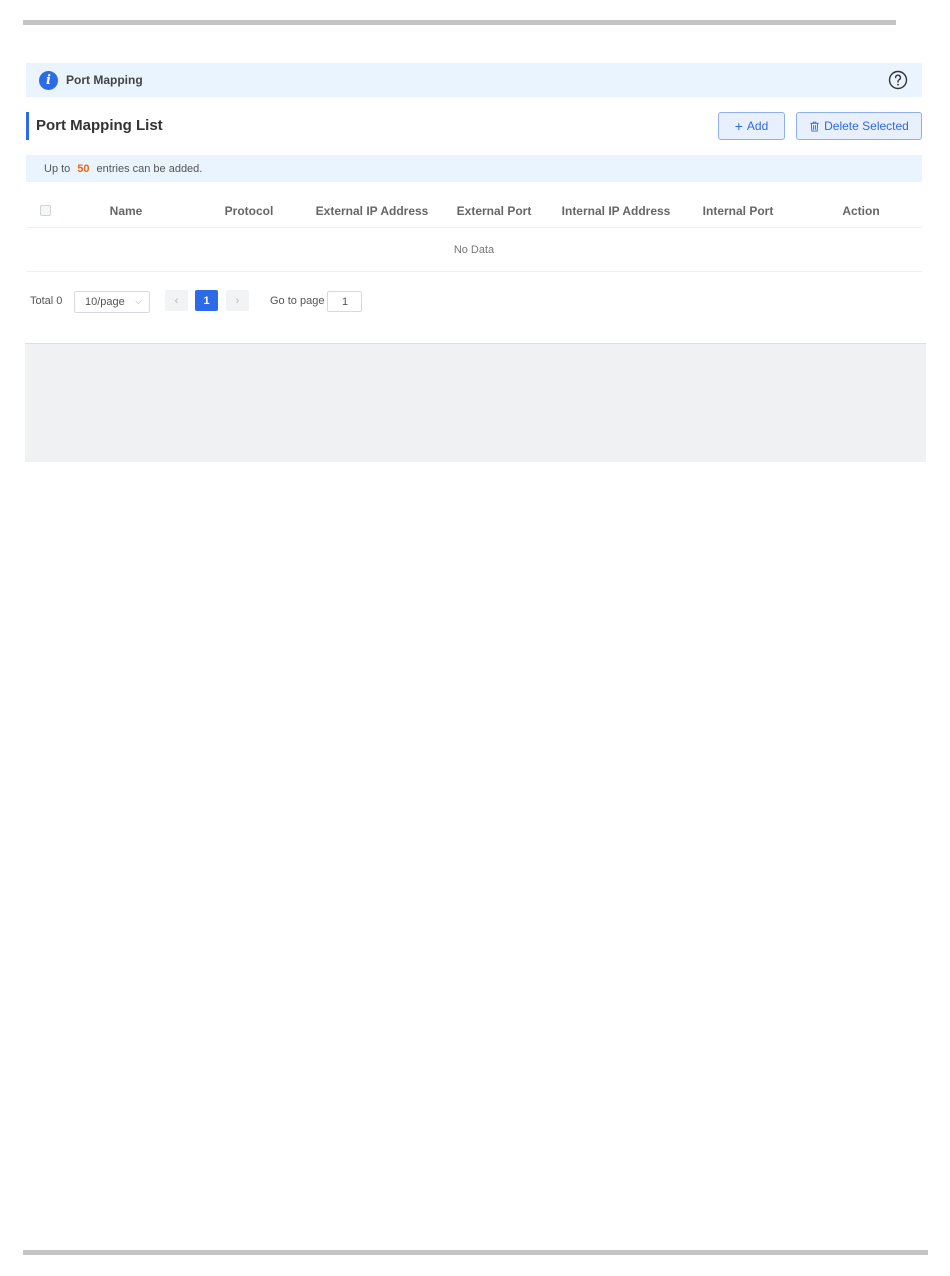 This screenshot has height=1276, width=950. What do you see at coordinates (738, 126) in the screenshot?
I see `plus-icon: +` at bounding box center [738, 126].